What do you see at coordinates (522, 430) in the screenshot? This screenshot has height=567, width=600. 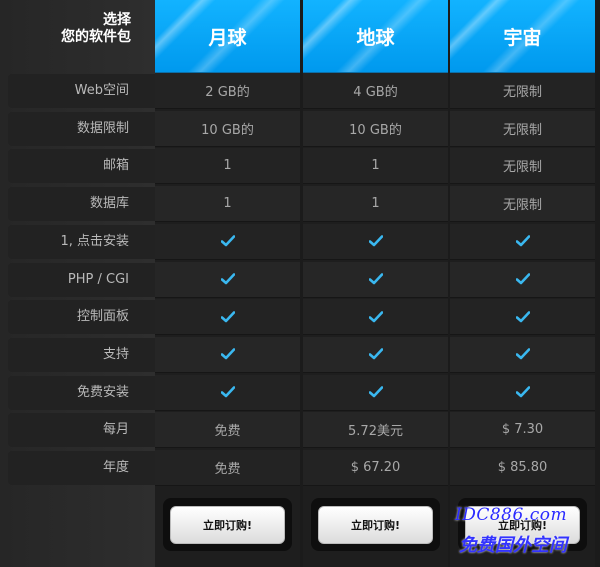 I see `plan-cell-value: $ 7.30` at bounding box center [522, 430].